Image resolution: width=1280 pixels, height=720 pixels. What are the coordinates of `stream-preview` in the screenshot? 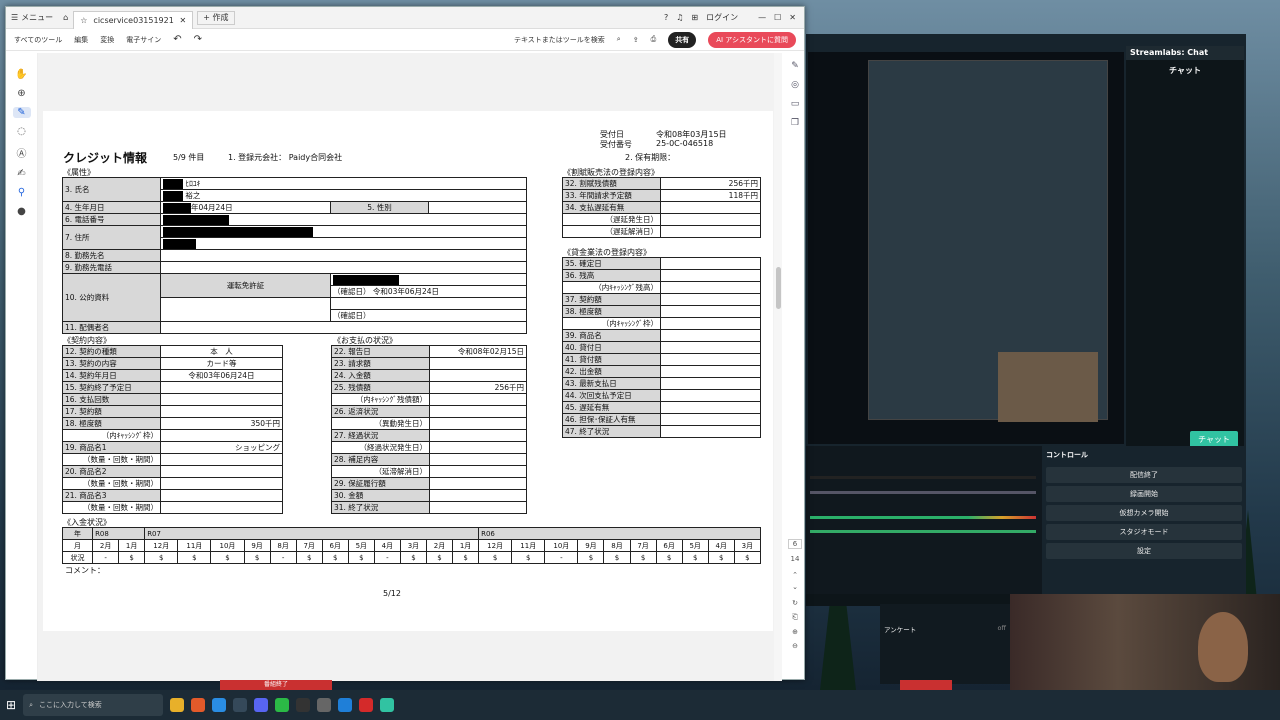 It's located at (966, 248).